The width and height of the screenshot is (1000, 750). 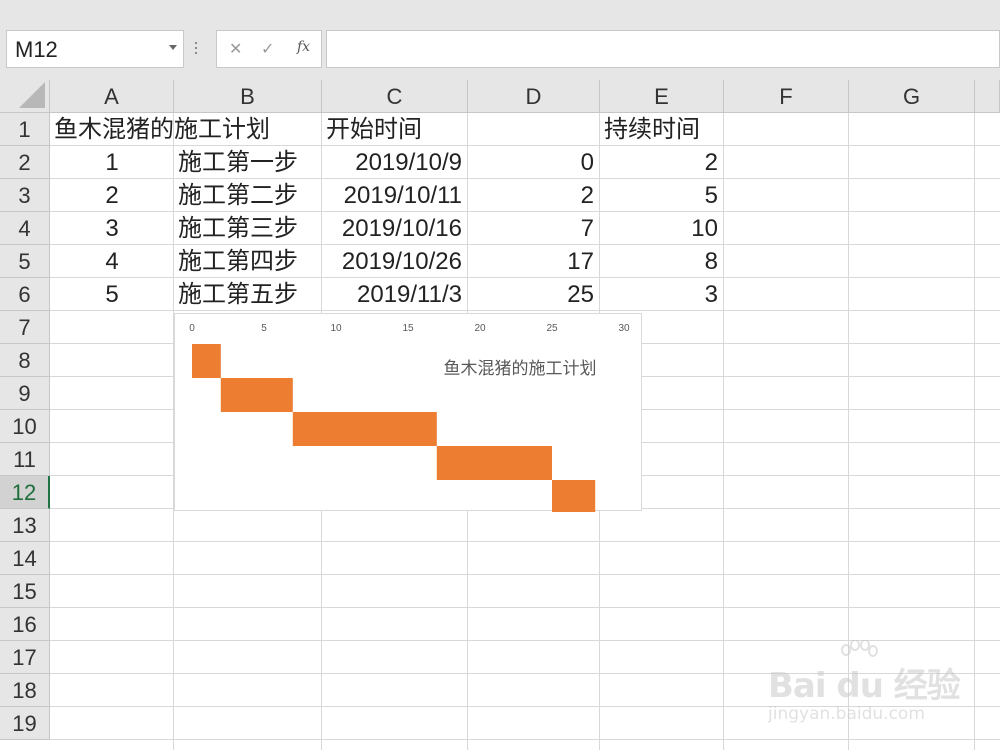 I want to click on formula-bar-area: M12 ✕ ✓ fx, so click(x=500, y=40).